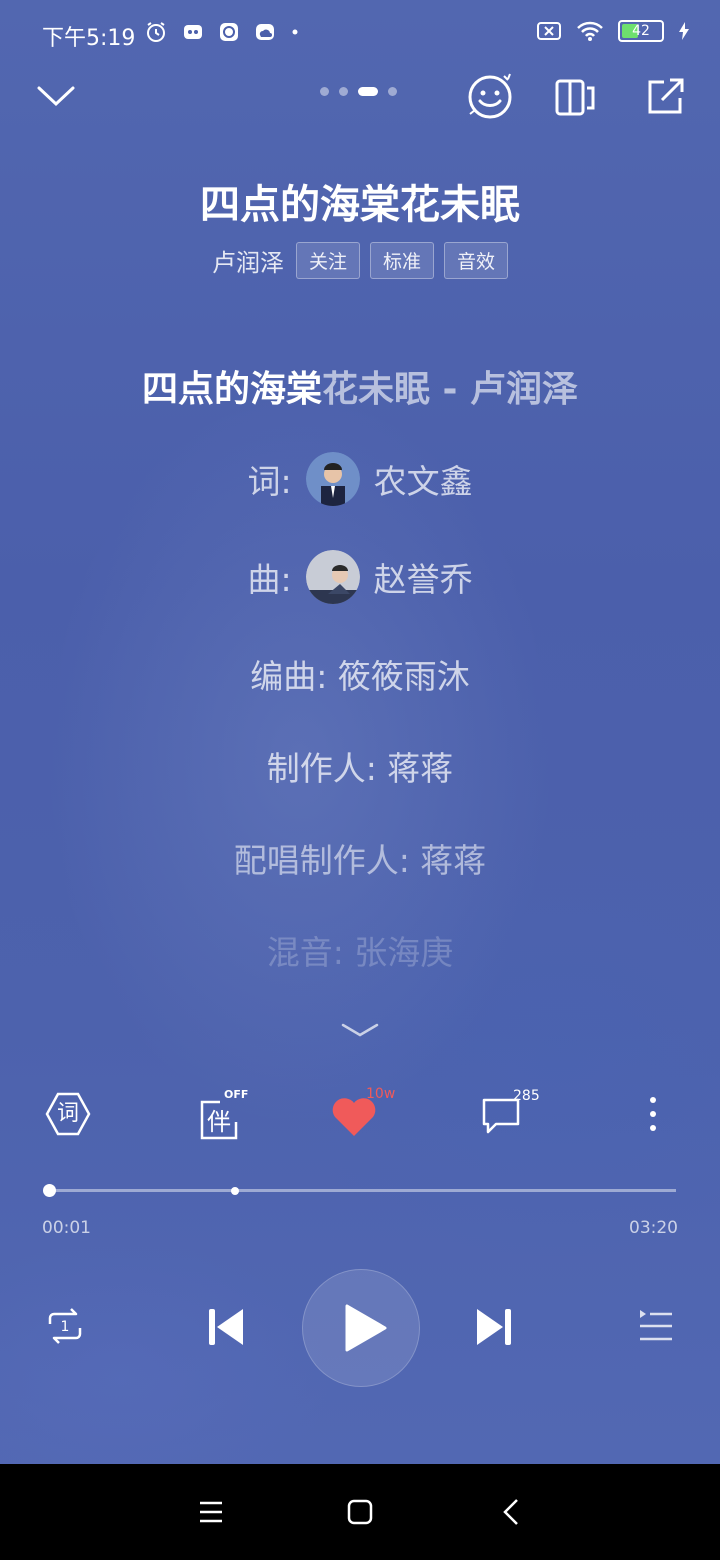 This screenshot has width=720, height=1560. I want to click on status-icons-right: 42, so click(613, 31).